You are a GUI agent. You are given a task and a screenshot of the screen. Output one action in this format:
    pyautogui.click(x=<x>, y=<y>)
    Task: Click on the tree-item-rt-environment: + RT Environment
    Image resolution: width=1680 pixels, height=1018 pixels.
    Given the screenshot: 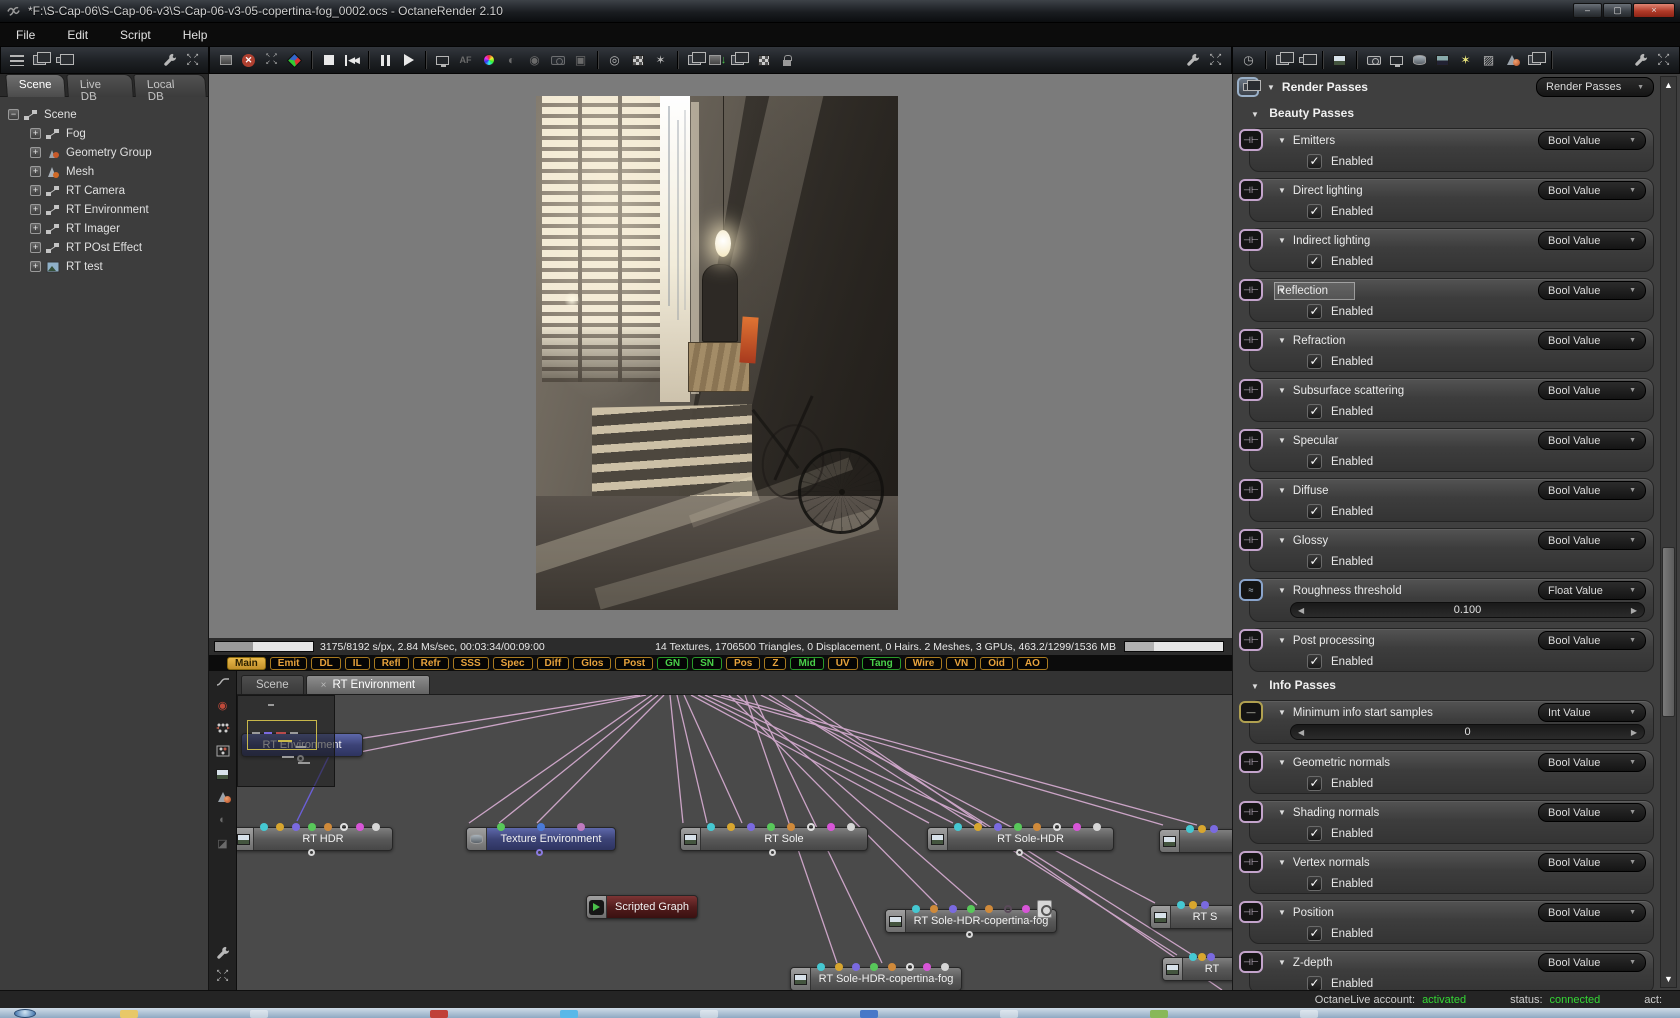 What is the action you would take?
    pyautogui.click(x=108, y=209)
    